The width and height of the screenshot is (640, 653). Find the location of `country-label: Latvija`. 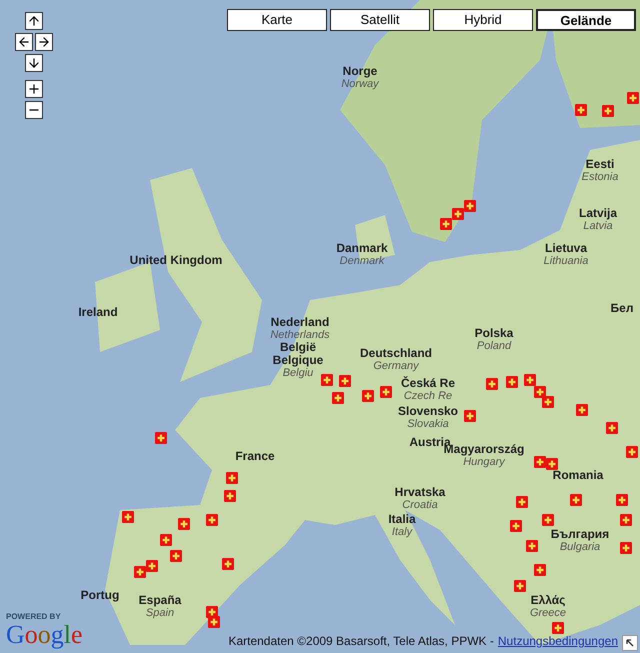

country-label: Latvija is located at coordinates (598, 213).